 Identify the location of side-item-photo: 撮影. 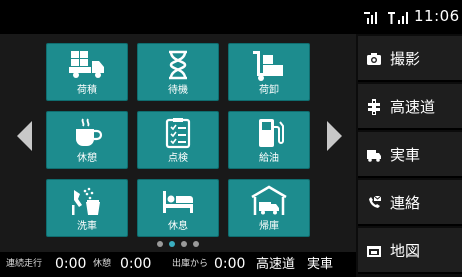
(410, 59).